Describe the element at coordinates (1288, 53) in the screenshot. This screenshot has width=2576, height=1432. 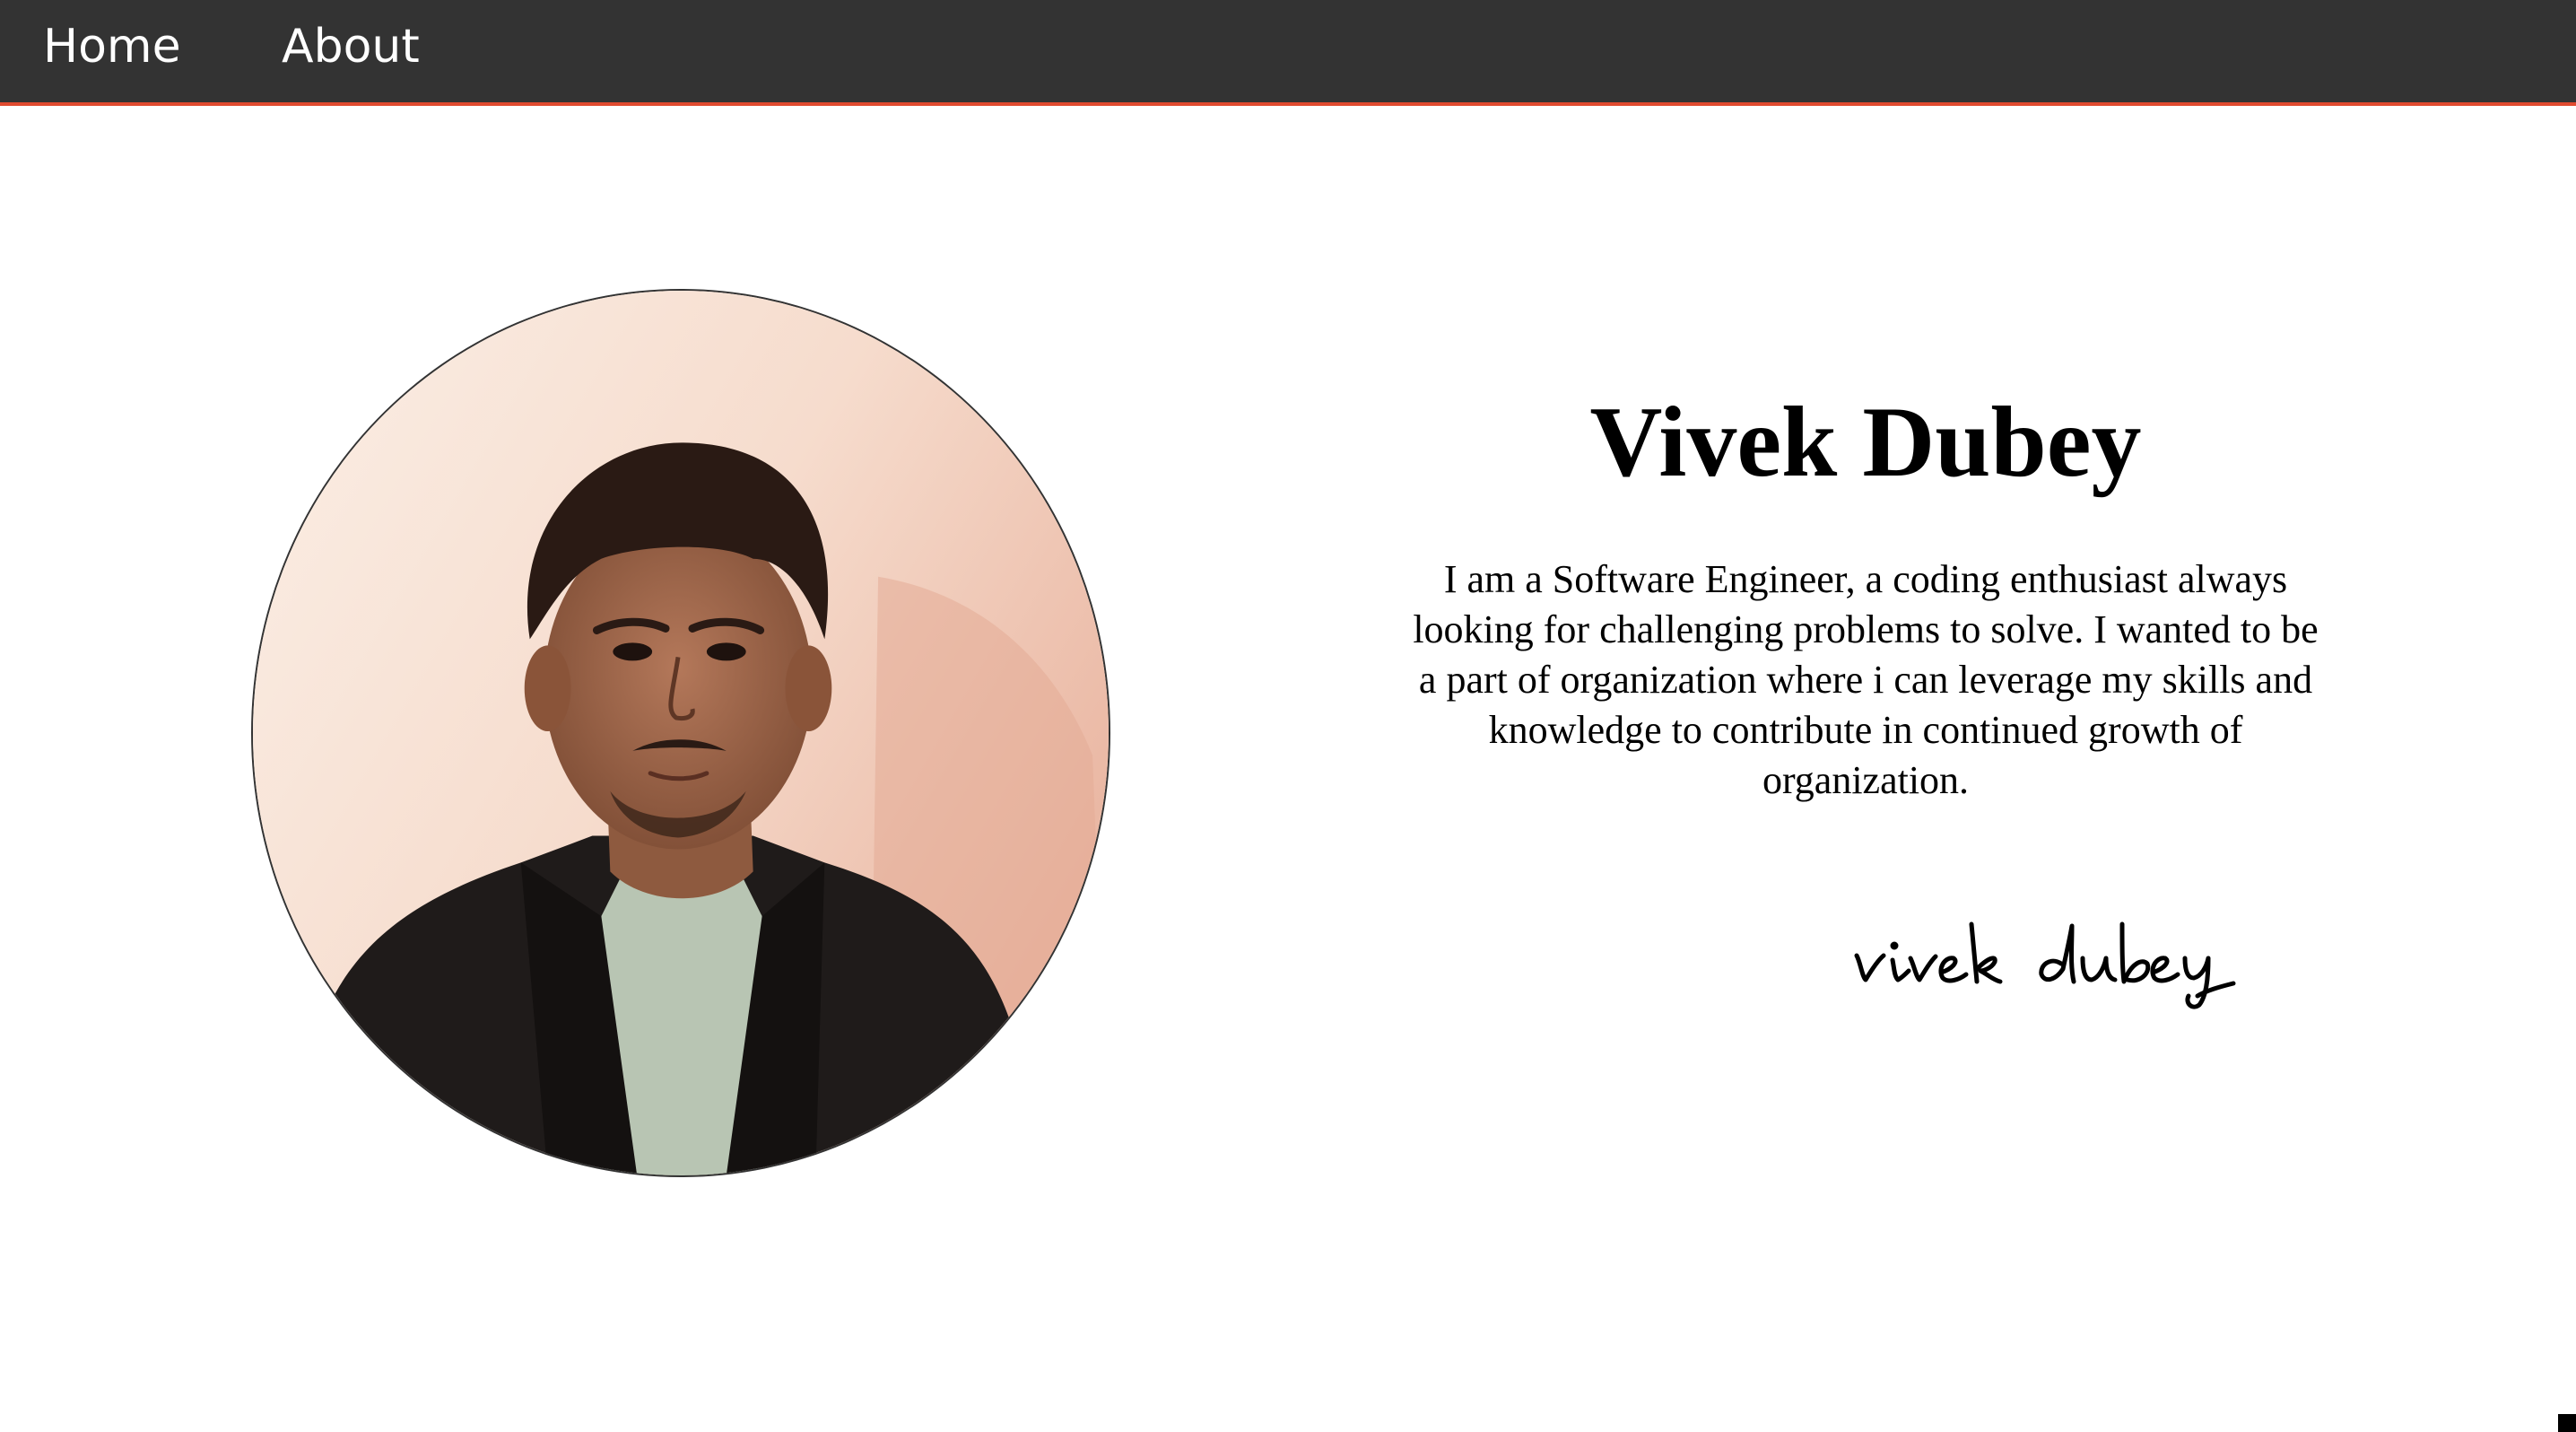
I see `top-navbar: Home About` at that location.